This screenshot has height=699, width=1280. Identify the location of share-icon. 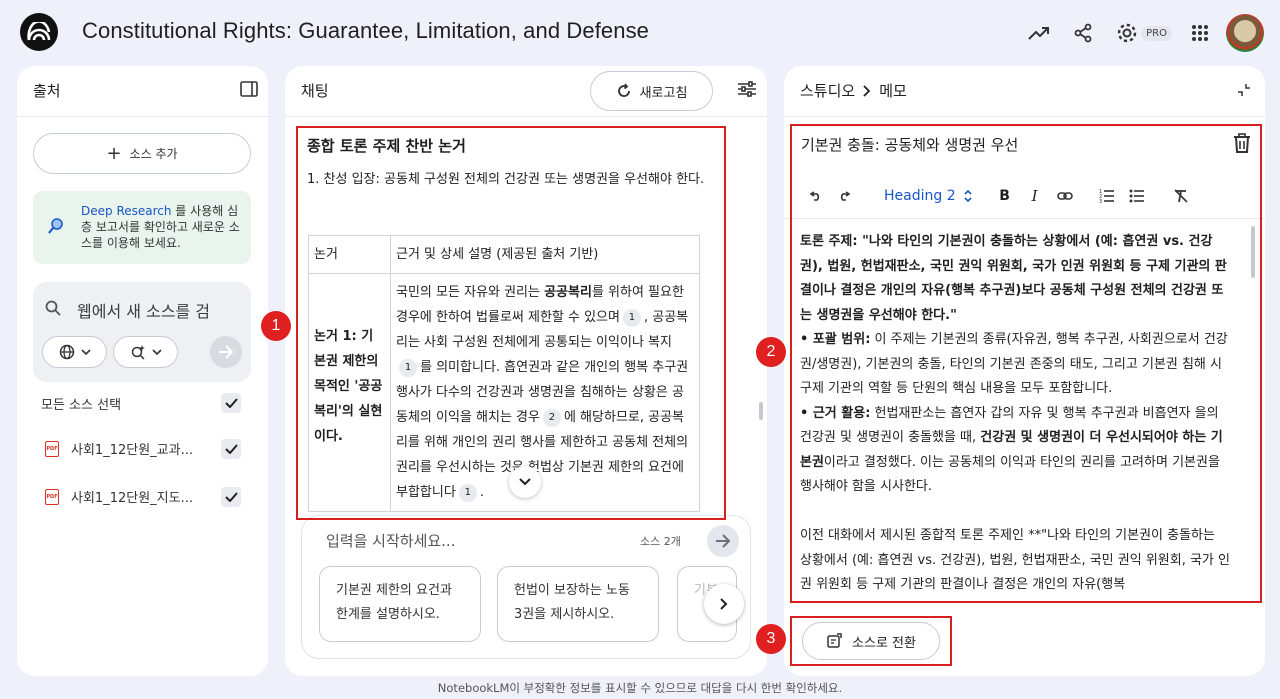
(1083, 33).